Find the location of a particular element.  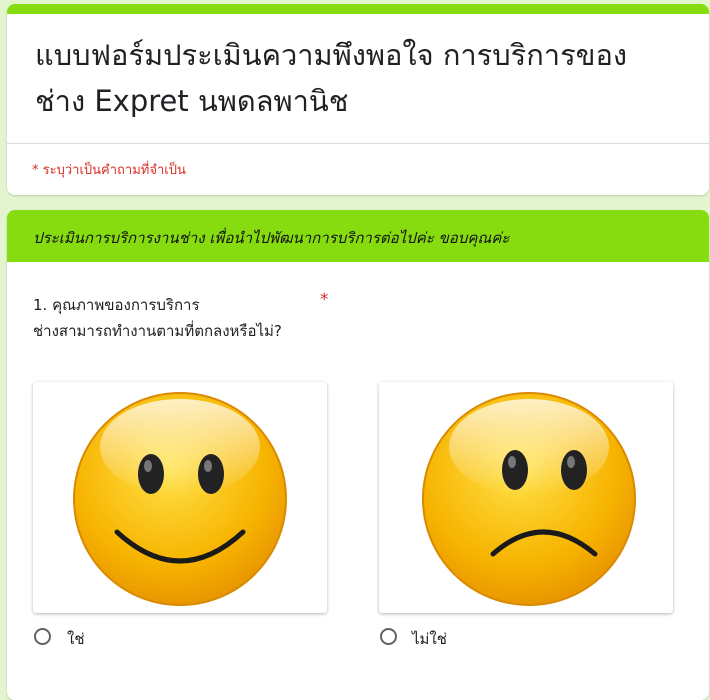

smiling-face-icon is located at coordinates (180, 499).